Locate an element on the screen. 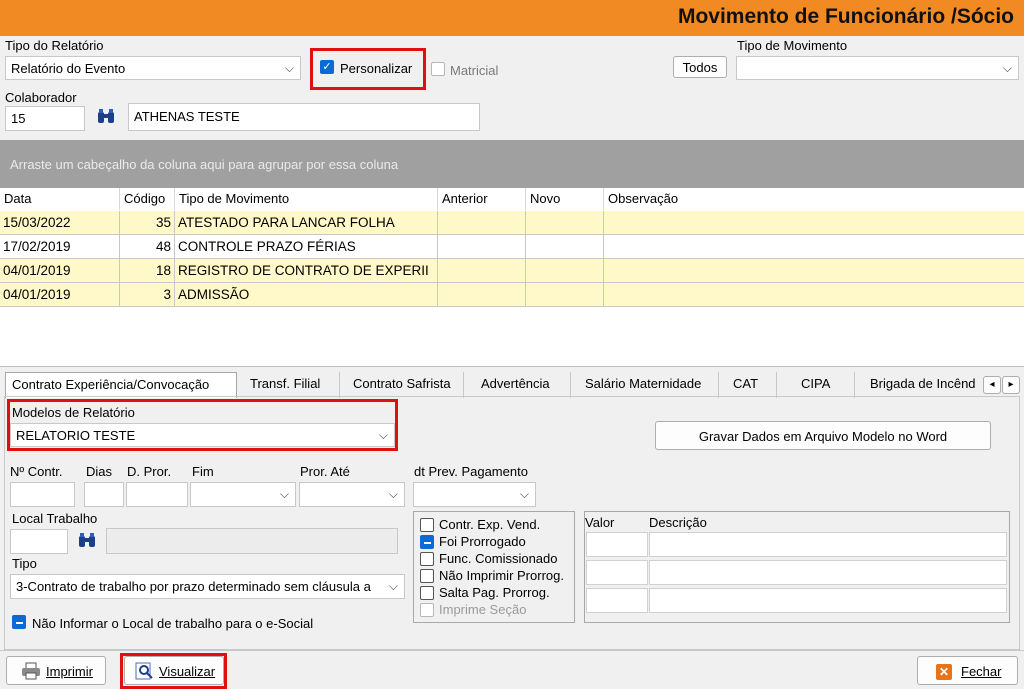 The height and width of the screenshot is (689, 1024). todos-button: Todos is located at coordinates (700, 67).